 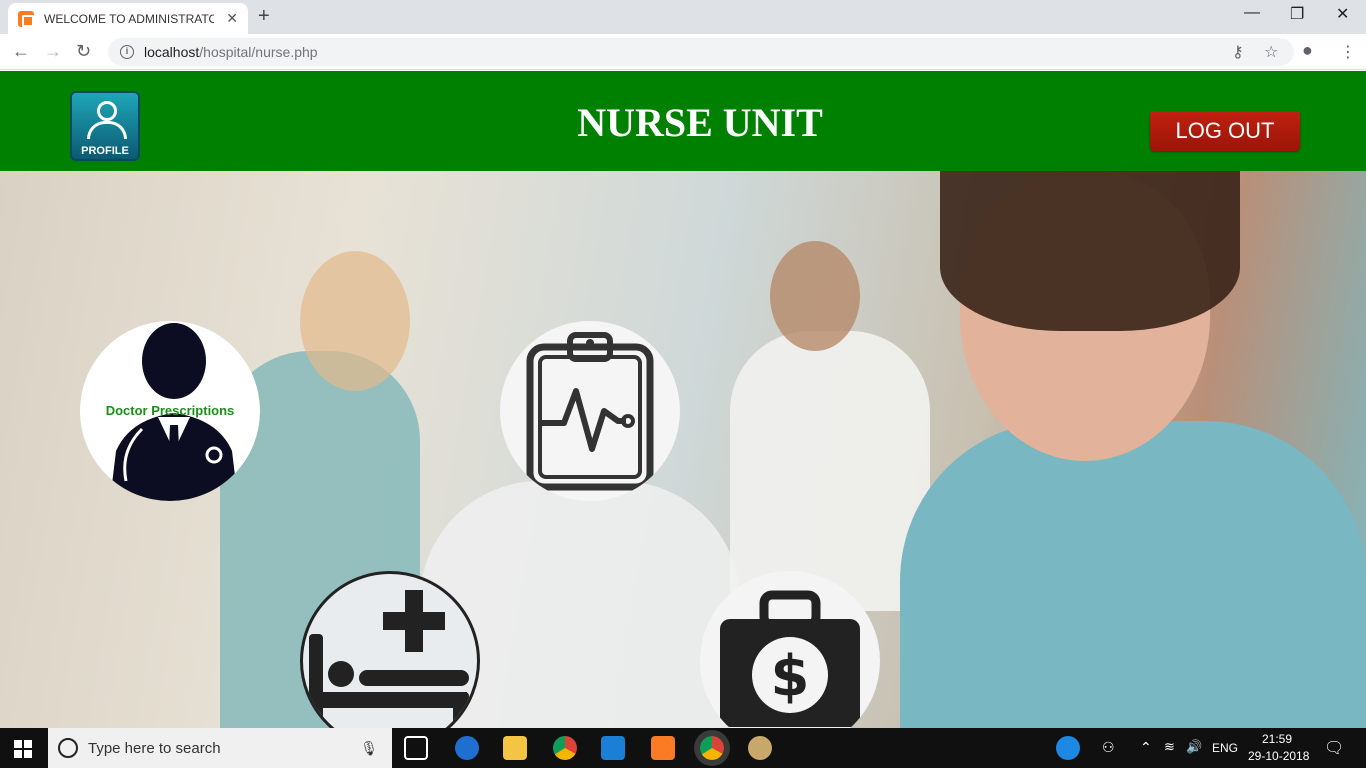 I want to click on minimize-icon: —, so click(x=1252, y=13).